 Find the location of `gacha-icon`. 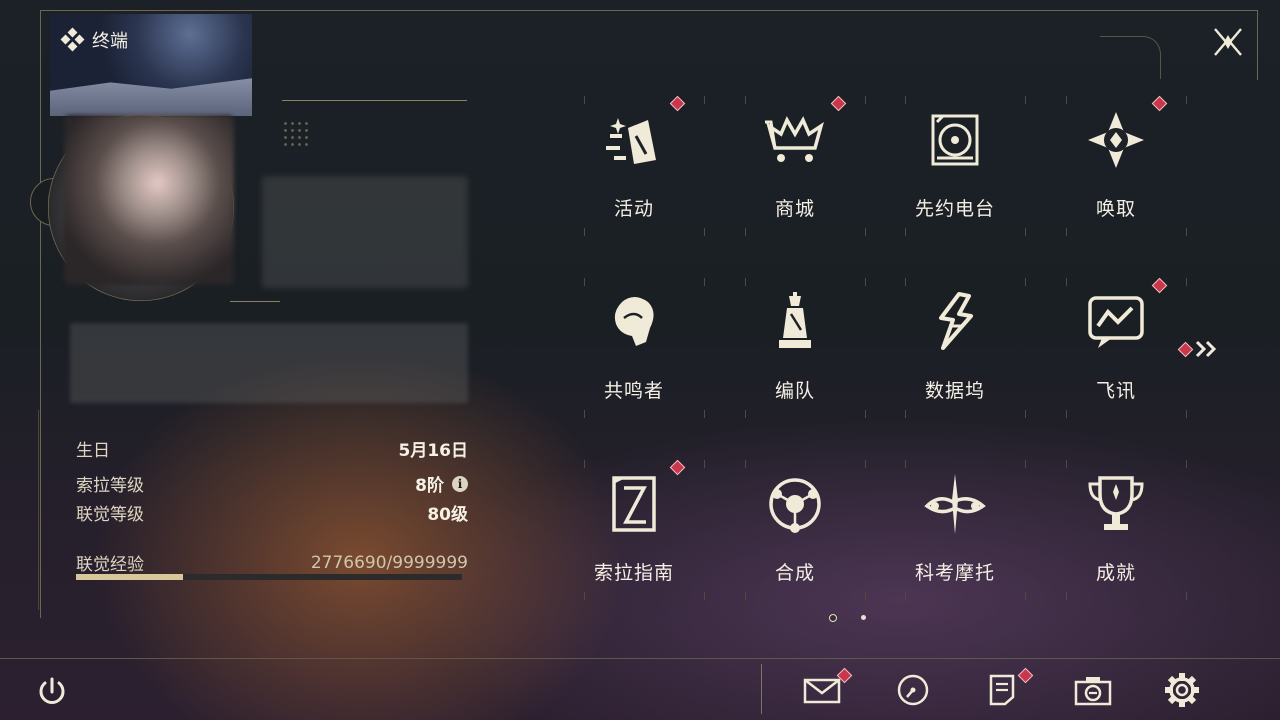

gacha-icon is located at coordinates (1116, 140).